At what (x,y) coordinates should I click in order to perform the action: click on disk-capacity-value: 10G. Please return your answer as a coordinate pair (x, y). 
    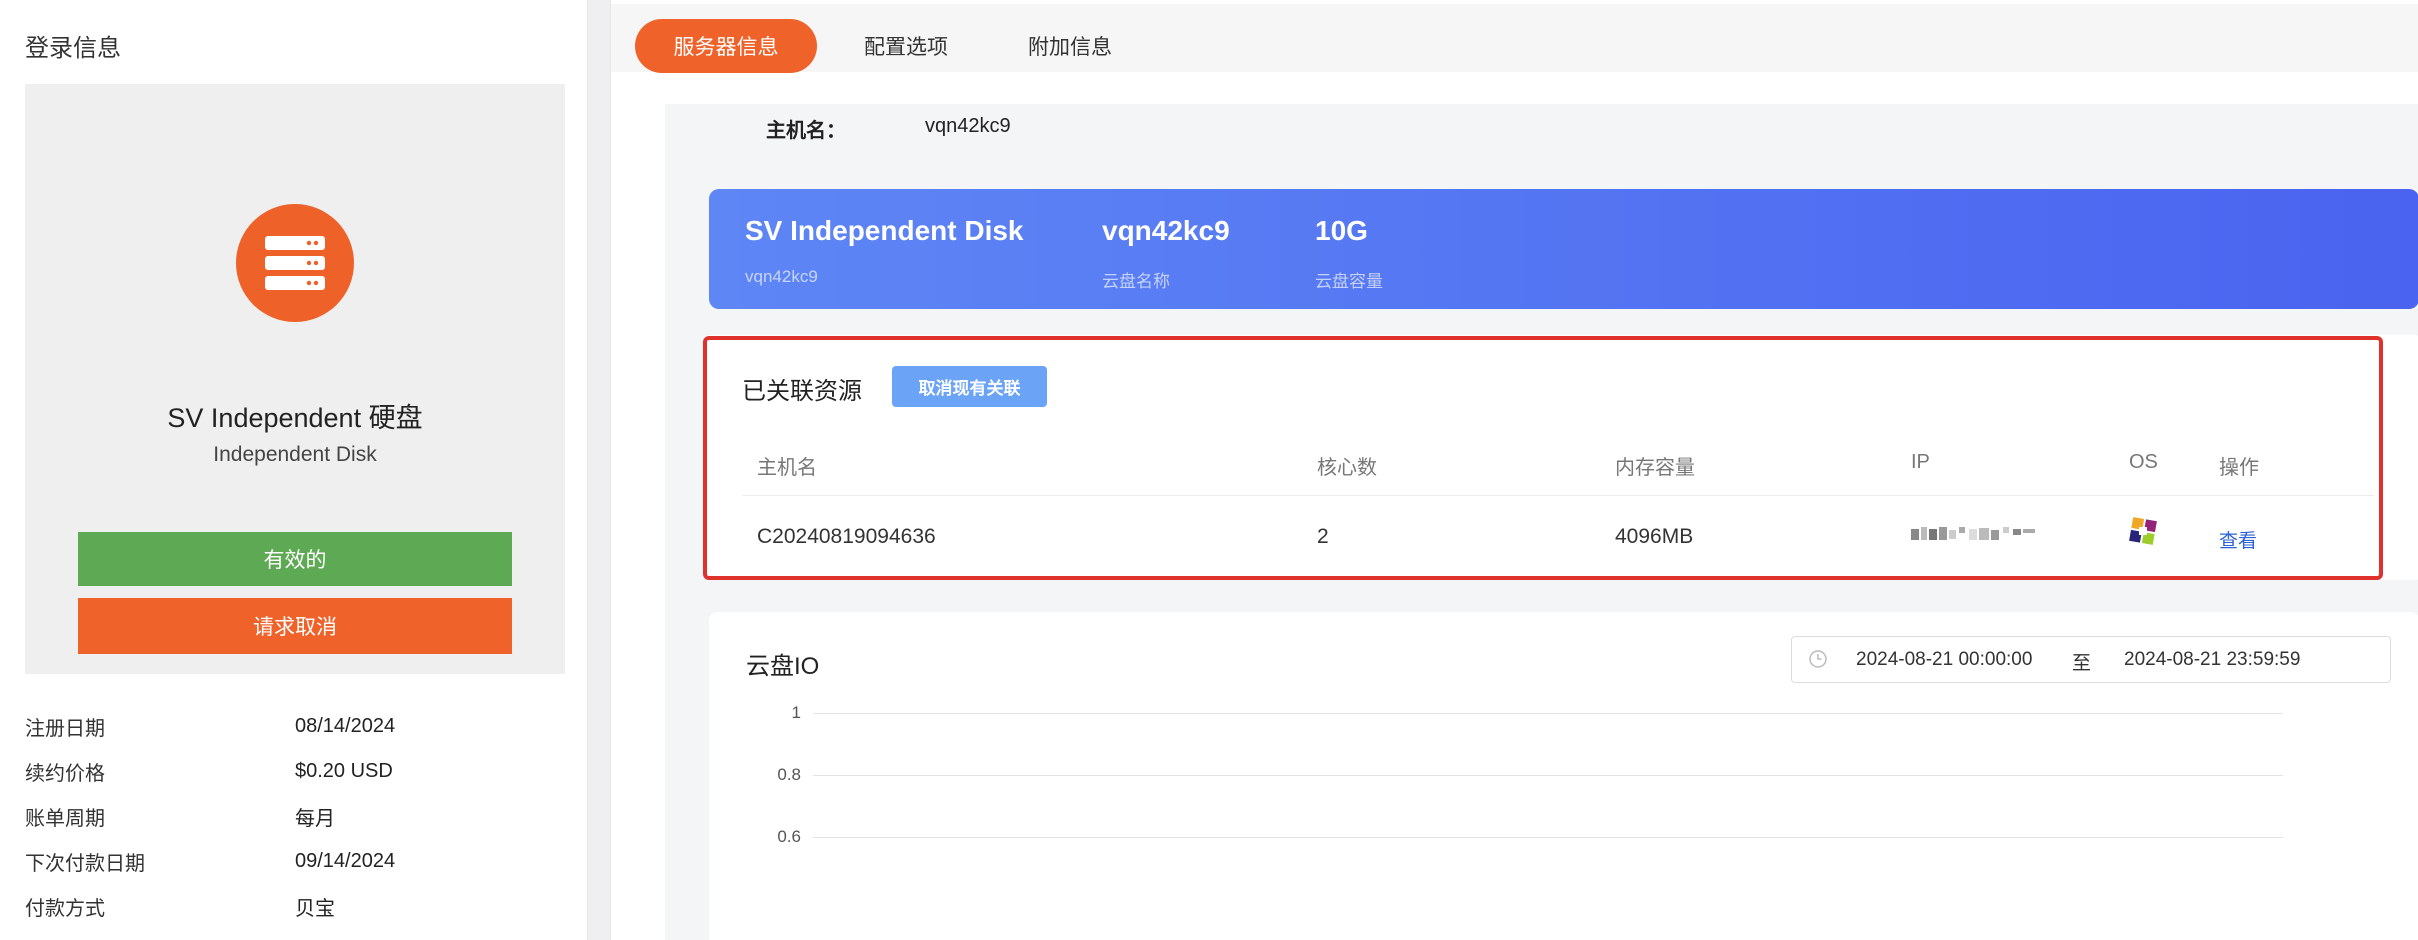
    Looking at the image, I should click on (1341, 230).